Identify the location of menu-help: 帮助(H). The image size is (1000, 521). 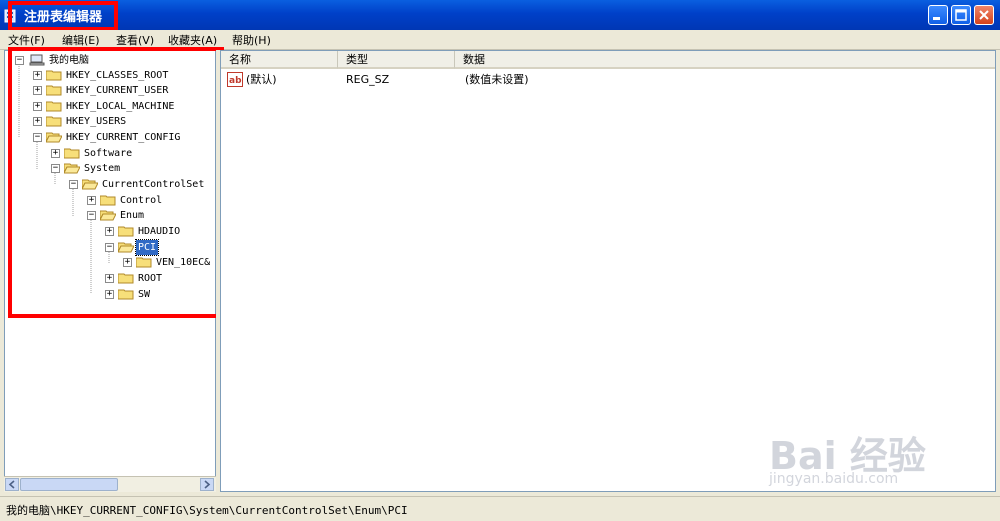
(251, 40).